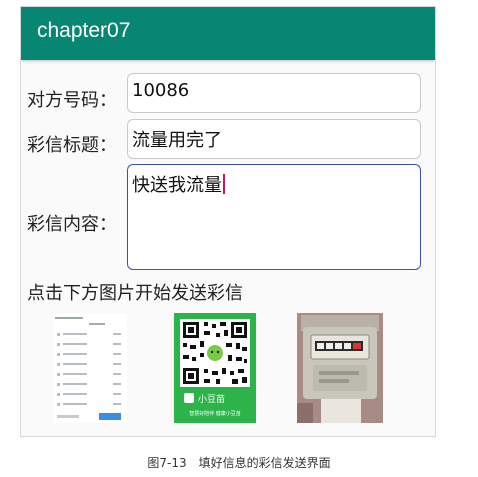  I want to click on app-bar: chapter07, so click(228, 33).